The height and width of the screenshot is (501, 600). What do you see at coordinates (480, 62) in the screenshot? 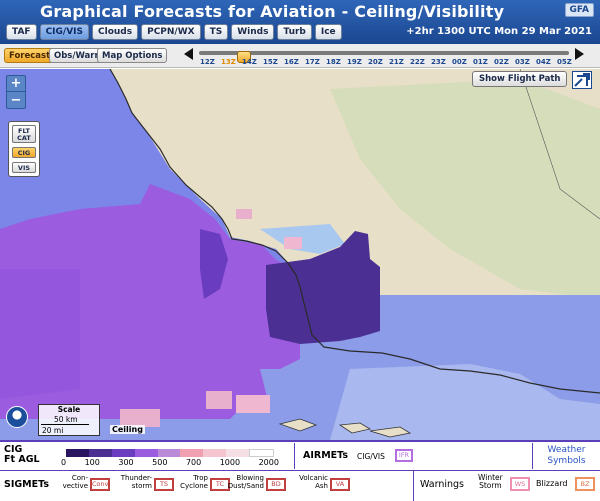
I see `timeline-hour-01z: 01Z` at bounding box center [480, 62].